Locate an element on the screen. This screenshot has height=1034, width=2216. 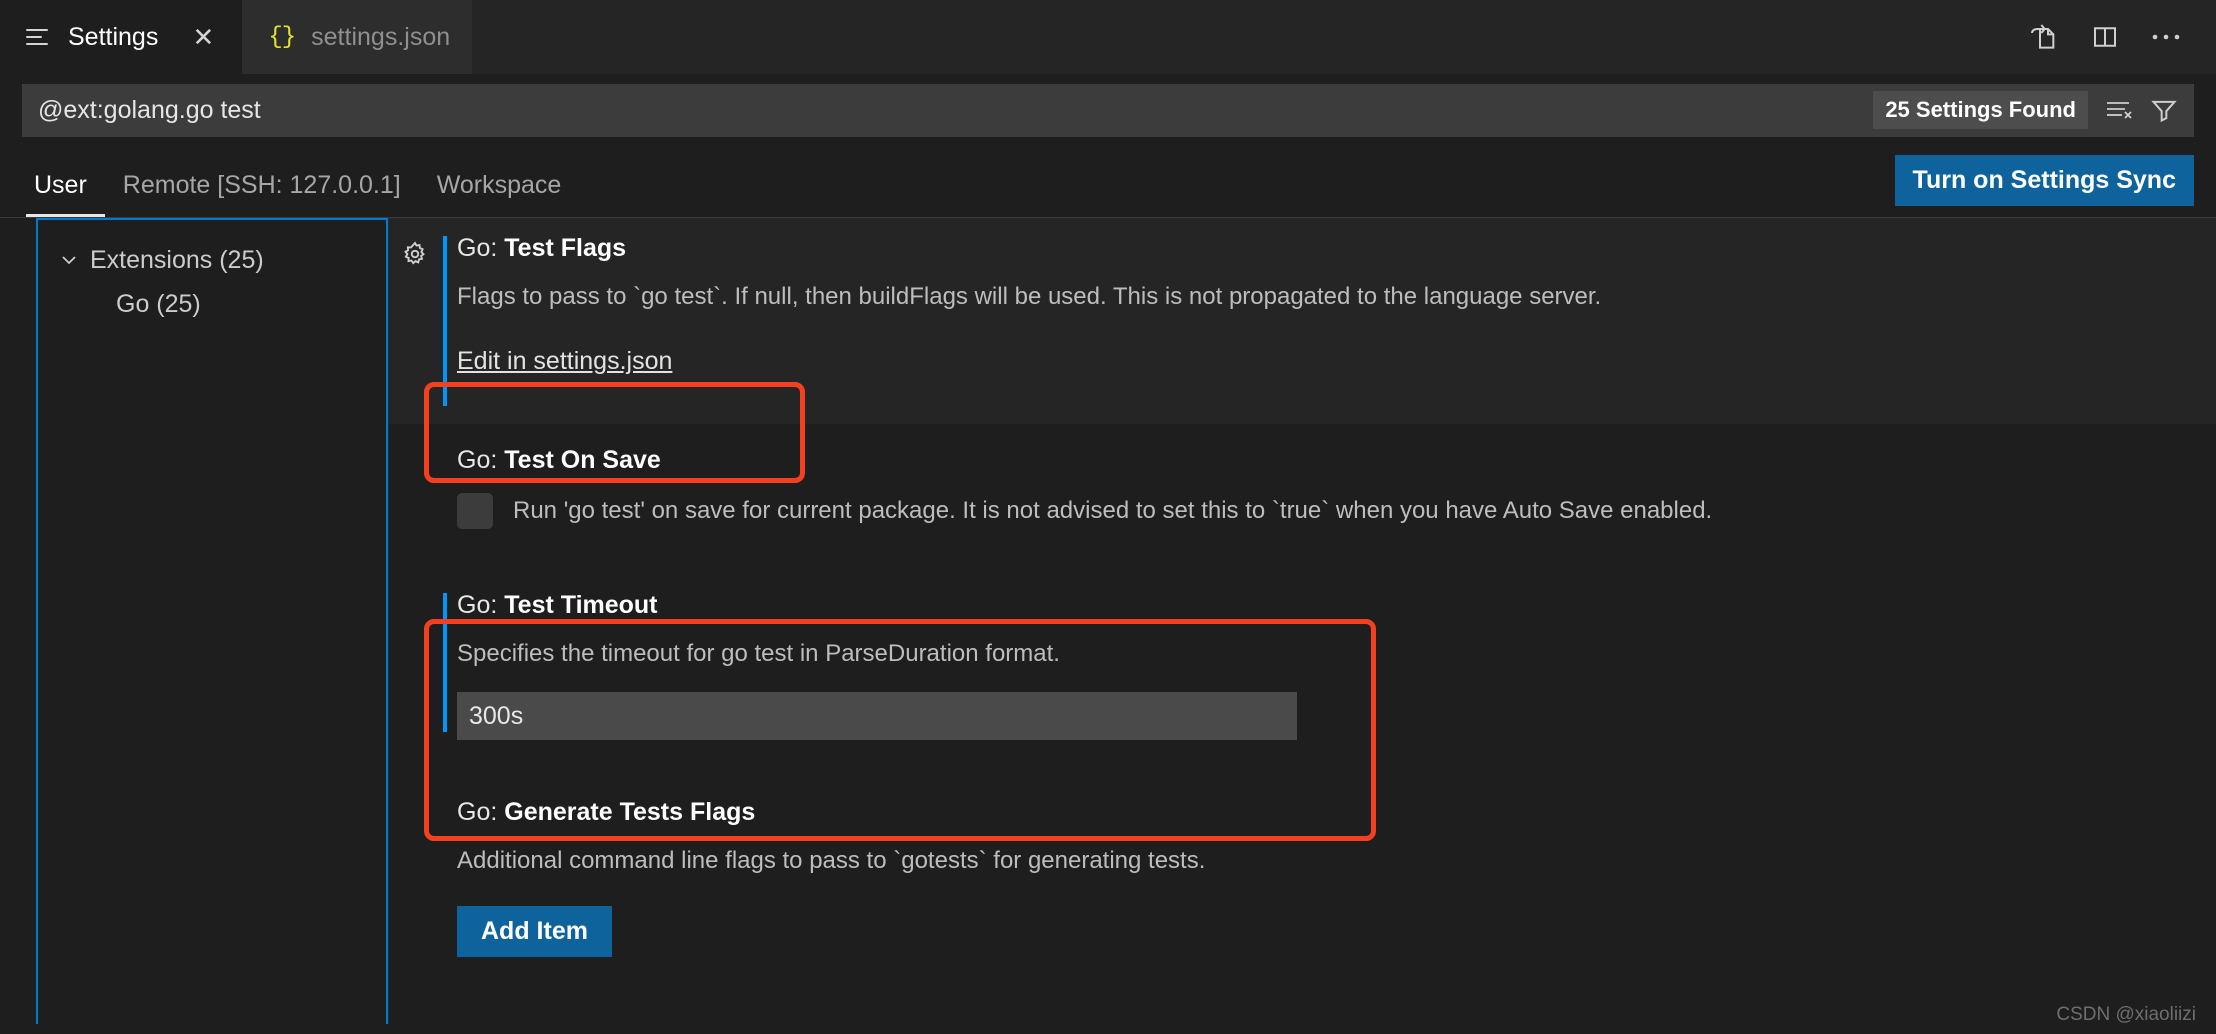
turn-on-settings-sync-button: Turn on Settings Sync is located at coordinates (2044, 180).